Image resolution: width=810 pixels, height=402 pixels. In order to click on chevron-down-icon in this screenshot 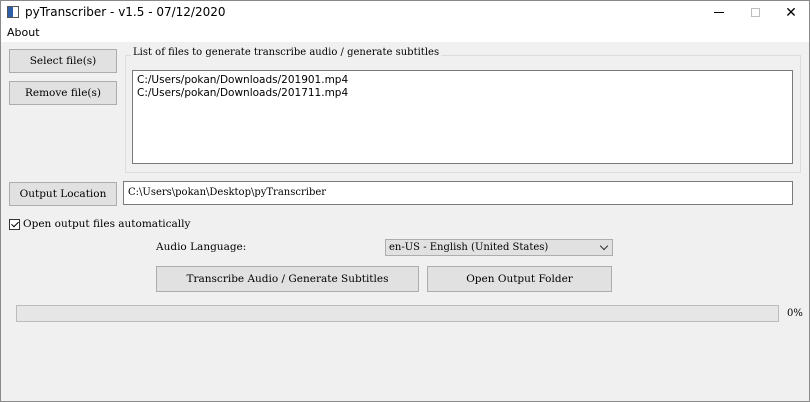, I will do `click(604, 246)`.